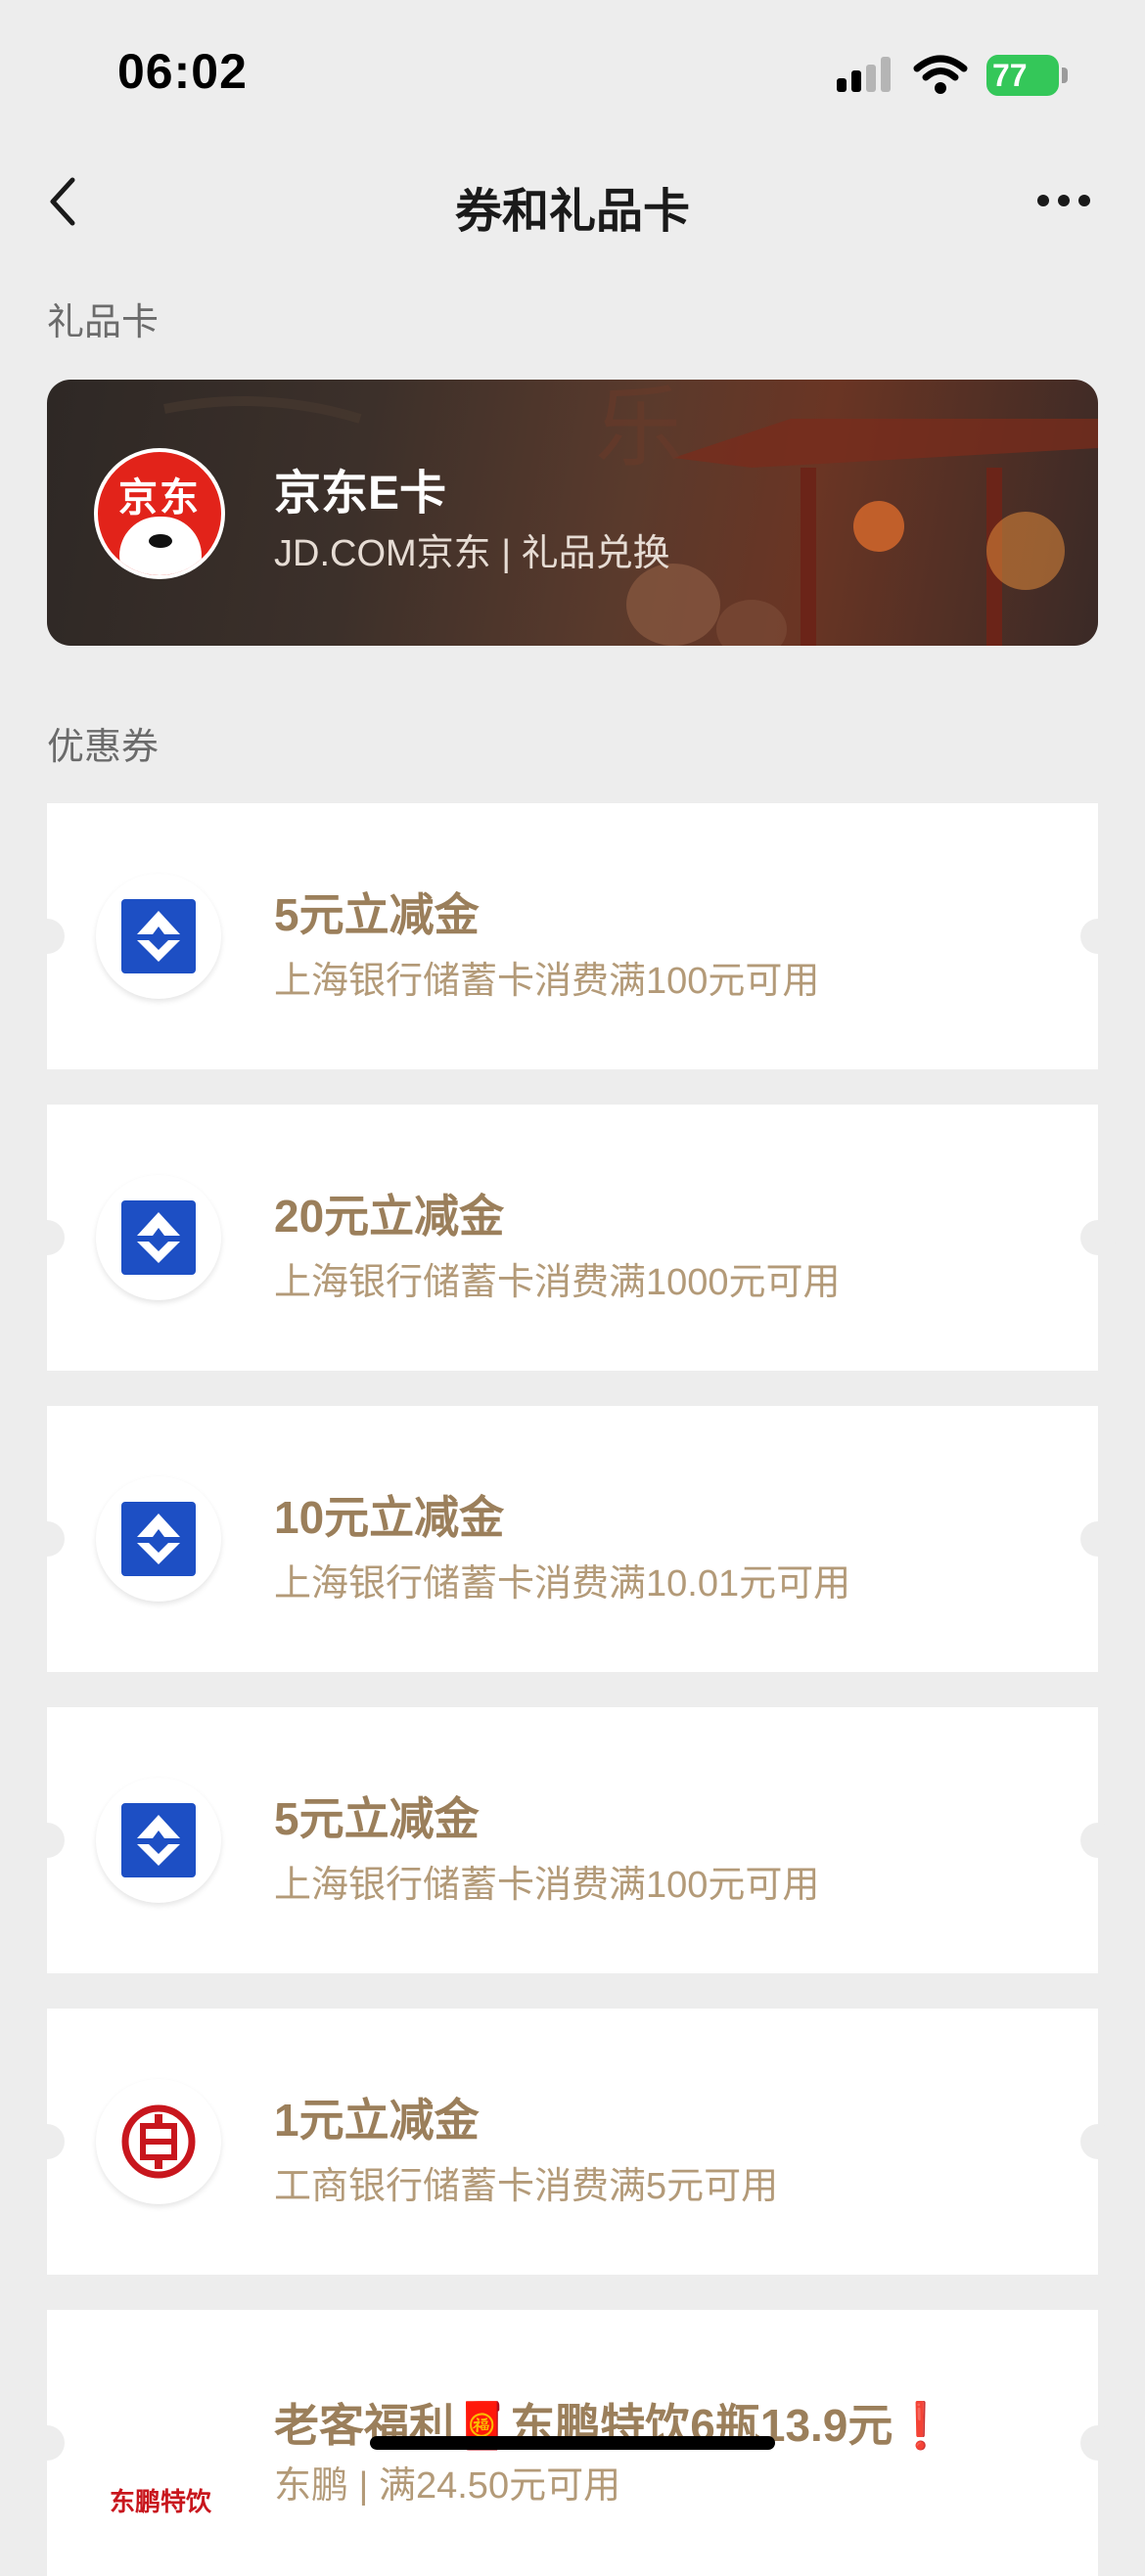 The height and width of the screenshot is (2576, 1145). Describe the element at coordinates (1065, 75) in the screenshot. I see `battery-cap` at that location.